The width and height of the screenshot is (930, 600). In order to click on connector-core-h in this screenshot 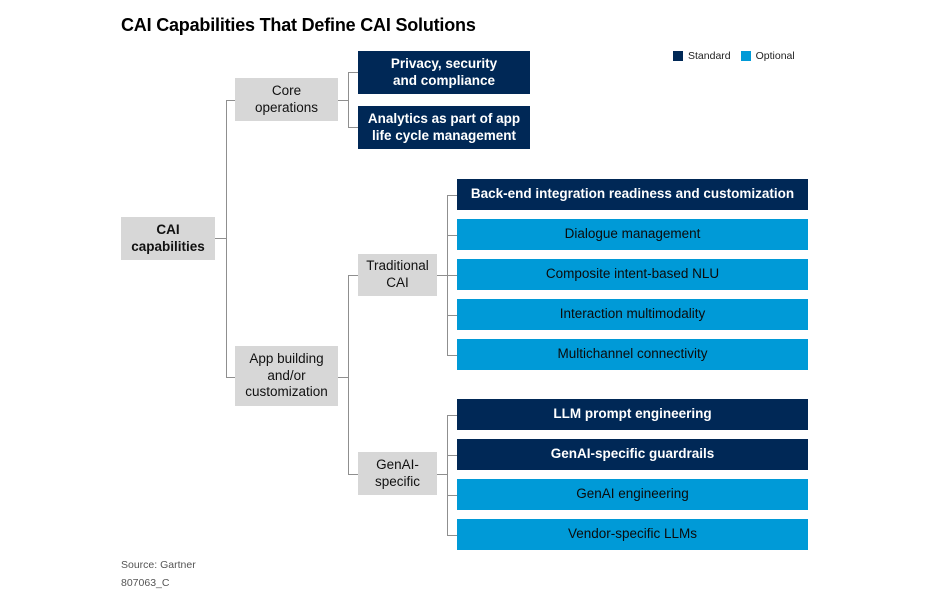, I will do `click(230, 100)`.